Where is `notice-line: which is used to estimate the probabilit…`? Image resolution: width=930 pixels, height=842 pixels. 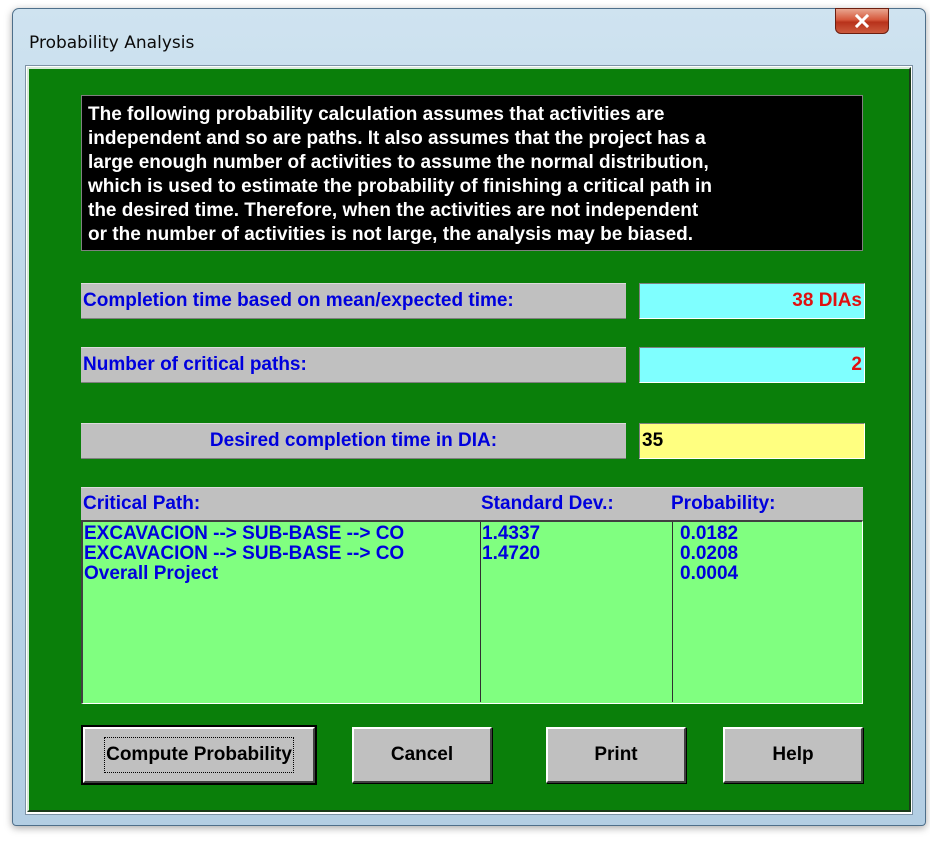 notice-line: which is used to estimate the probabilit… is located at coordinates (400, 186).